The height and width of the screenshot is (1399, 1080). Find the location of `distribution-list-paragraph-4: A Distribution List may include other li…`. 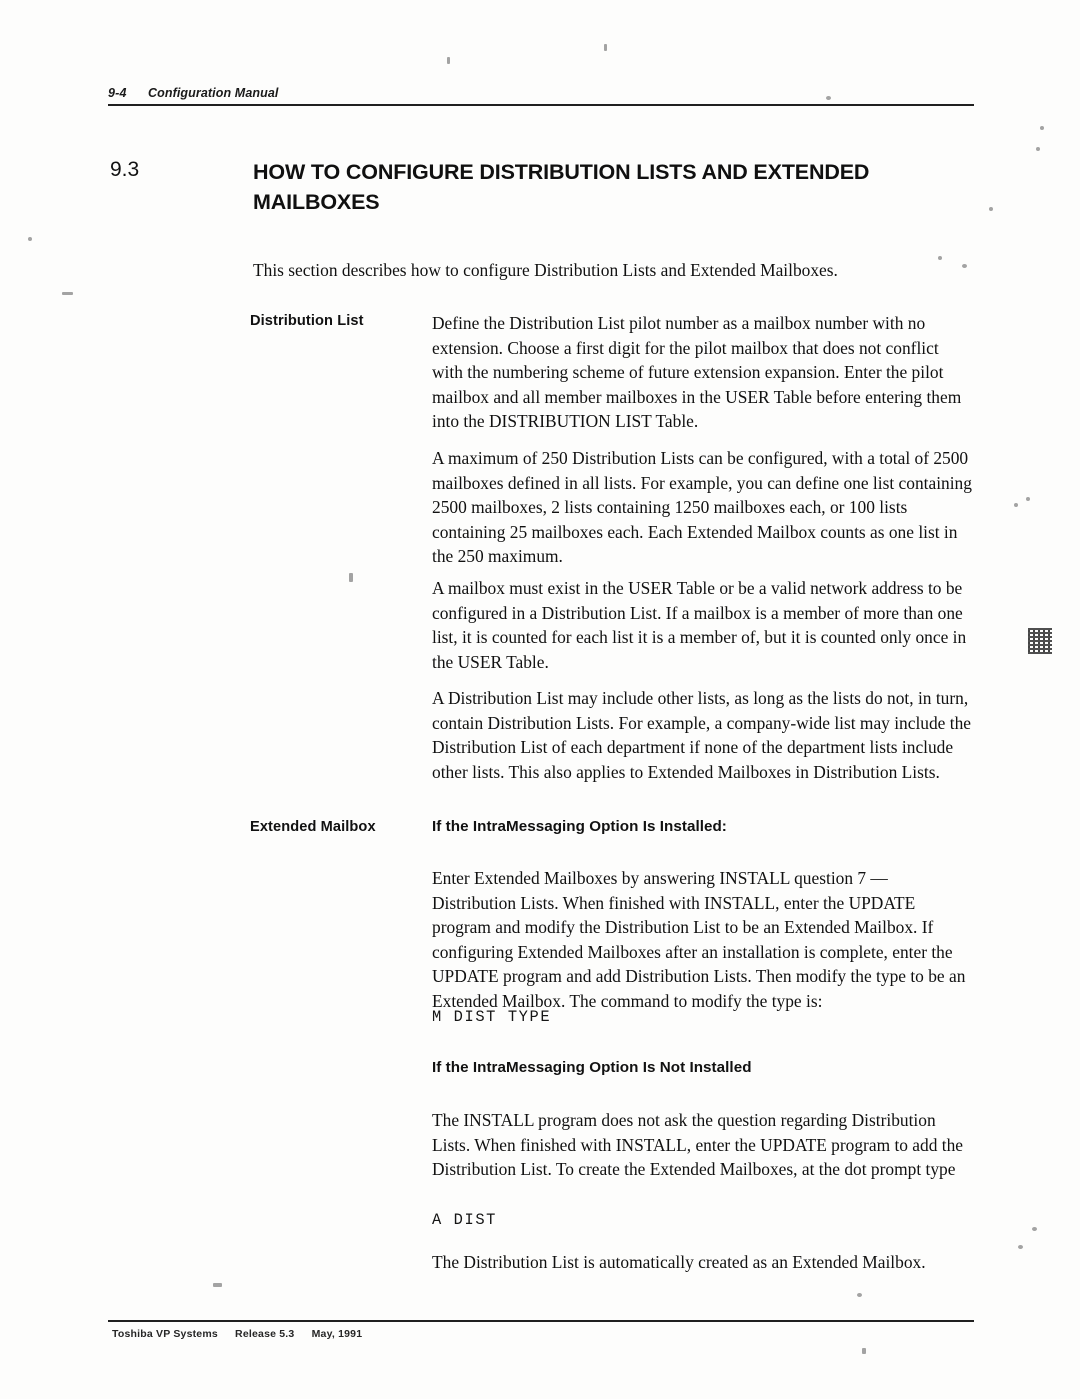

distribution-list-paragraph-4: A Distribution List may include other li… is located at coordinates (701, 735).